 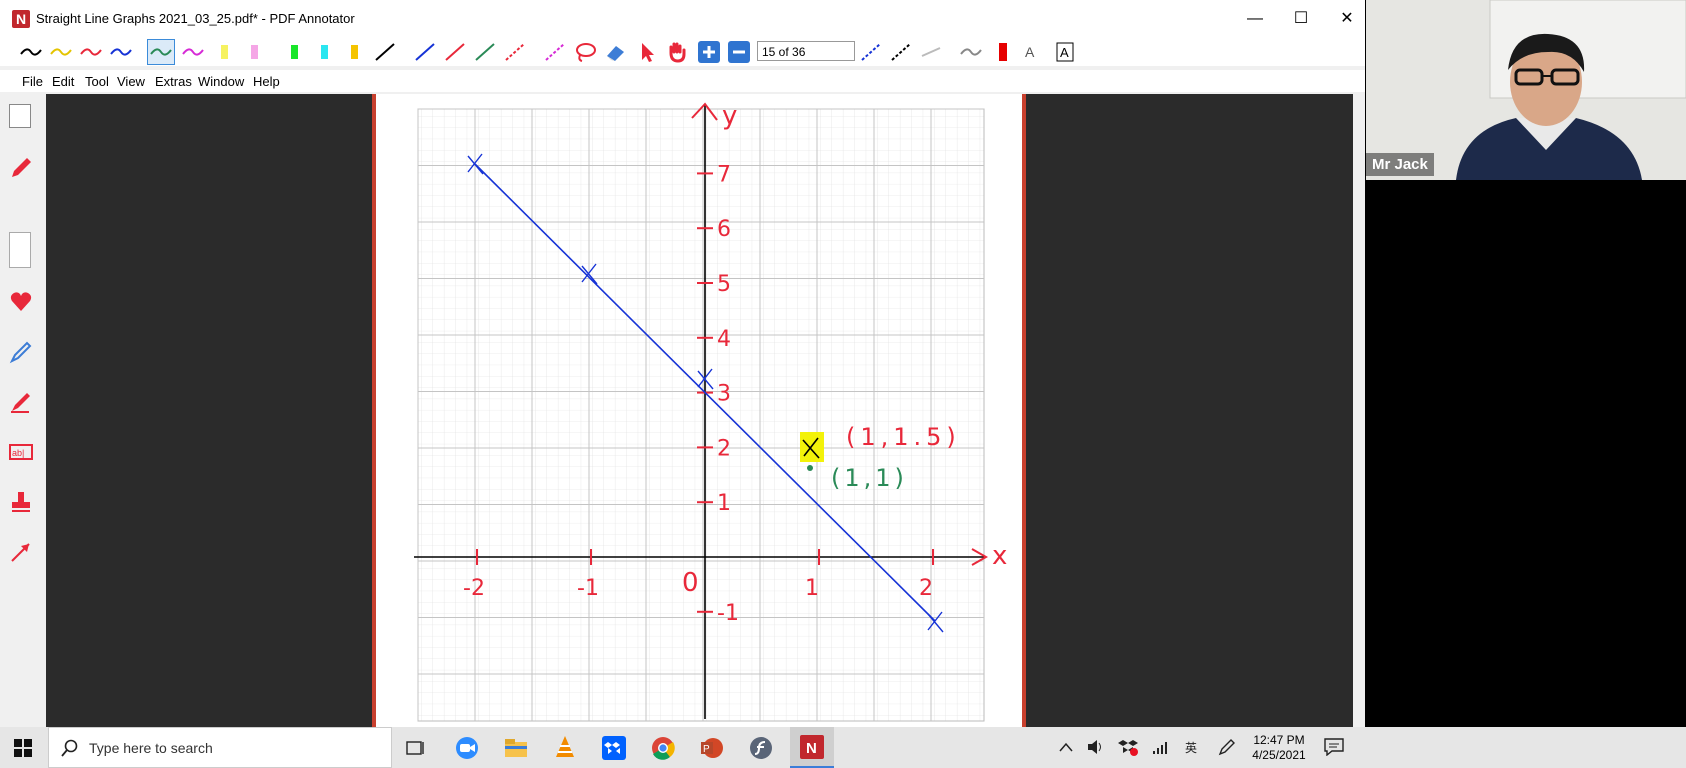 What do you see at coordinates (1255, 19) in the screenshot?
I see `minimize-button: —` at bounding box center [1255, 19].